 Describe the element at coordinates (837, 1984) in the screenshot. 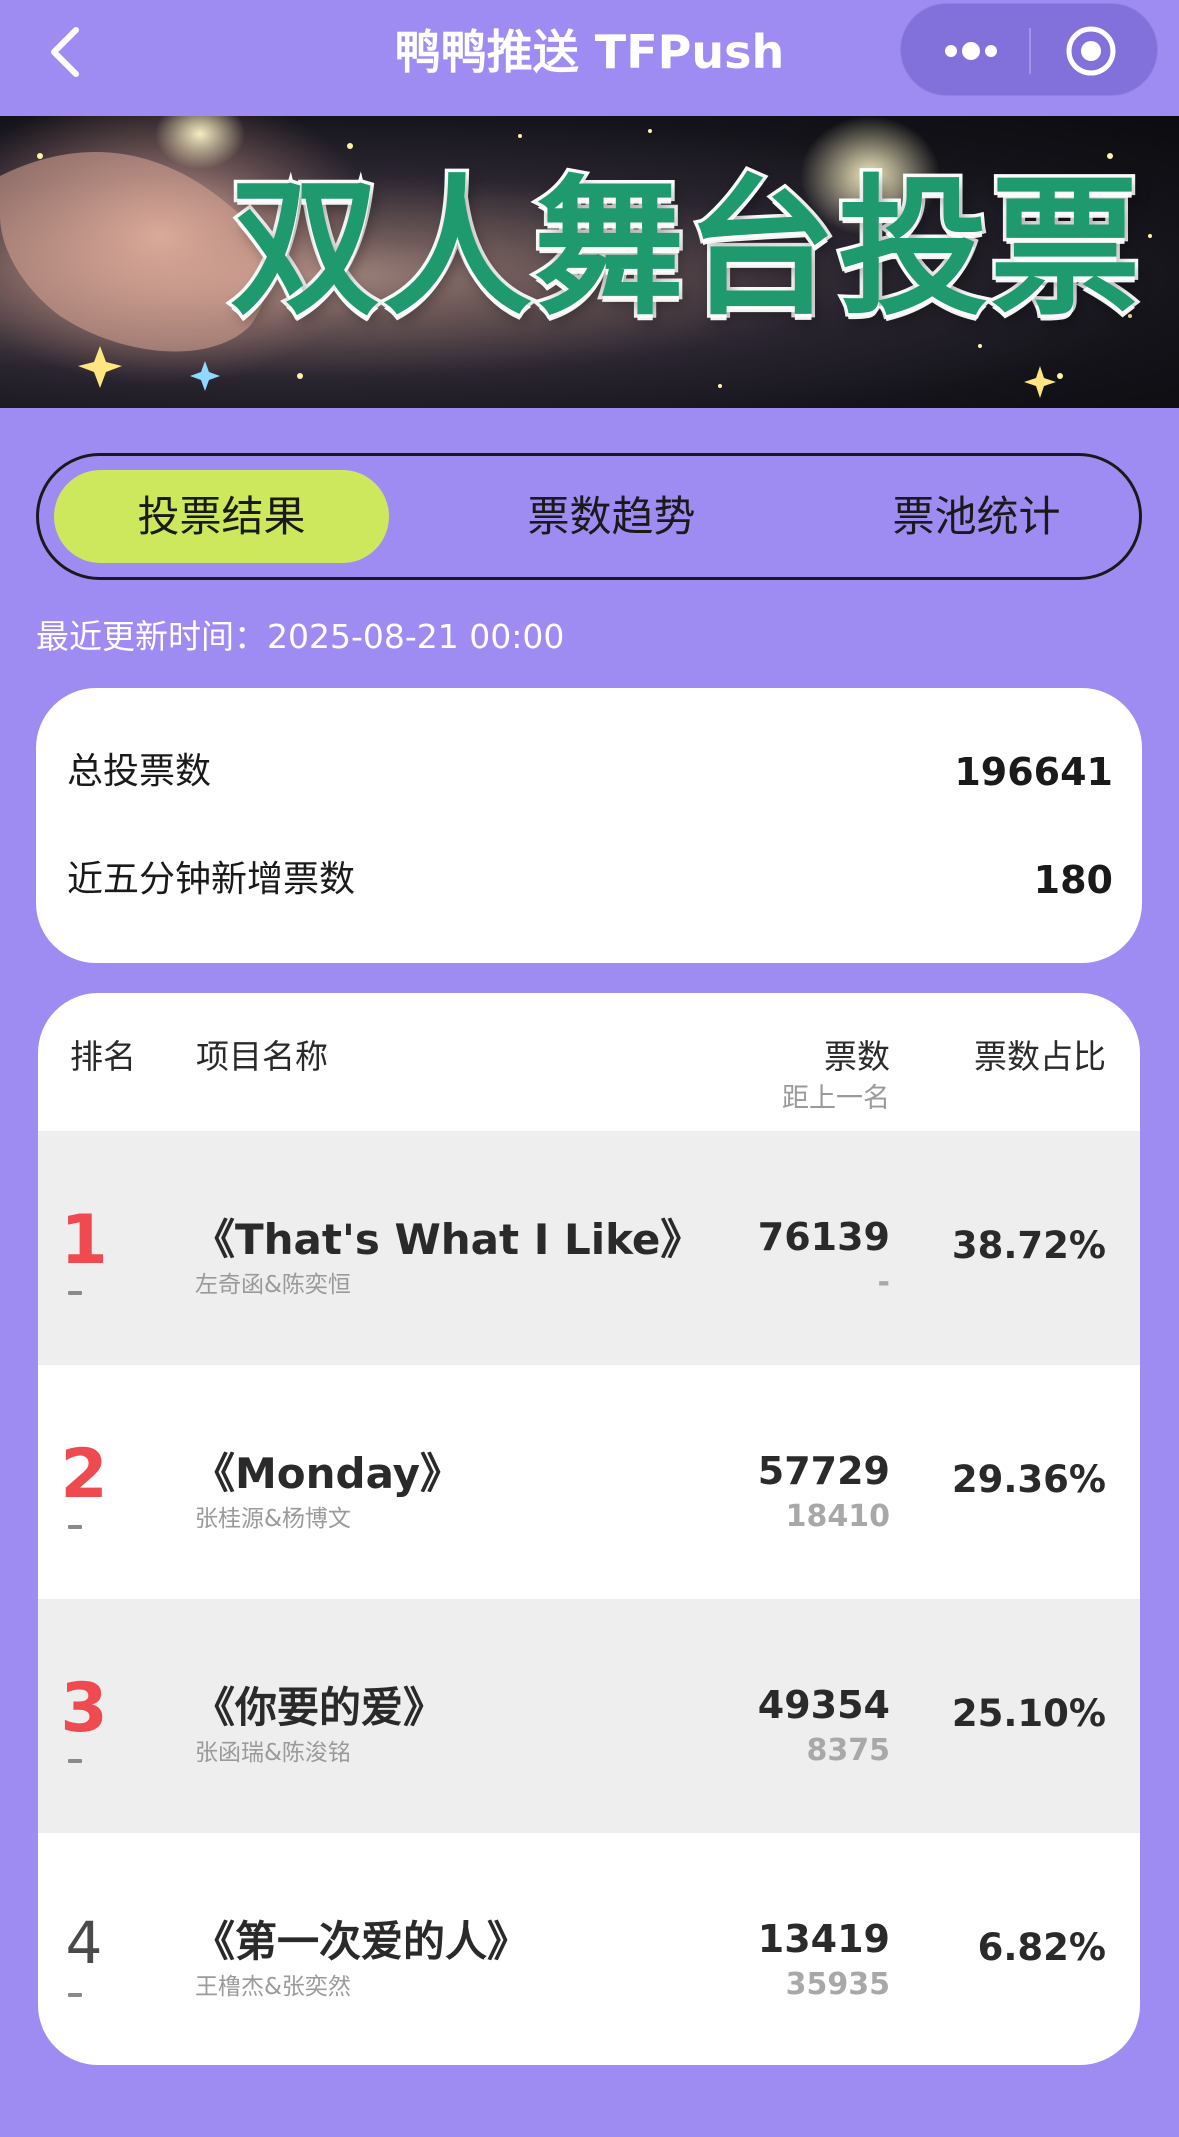

I see `vote-gap: 35935` at that location.